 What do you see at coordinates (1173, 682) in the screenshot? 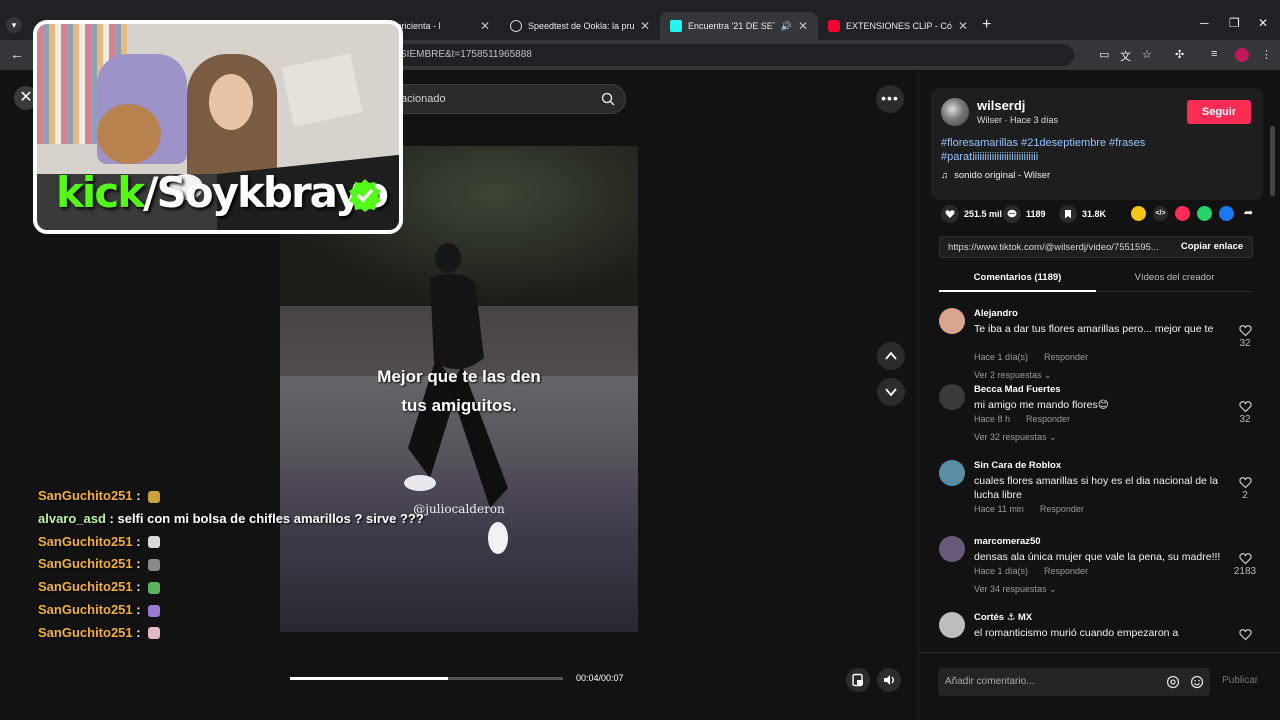
I see `mention-icon` at bounding box center [1173, 682].